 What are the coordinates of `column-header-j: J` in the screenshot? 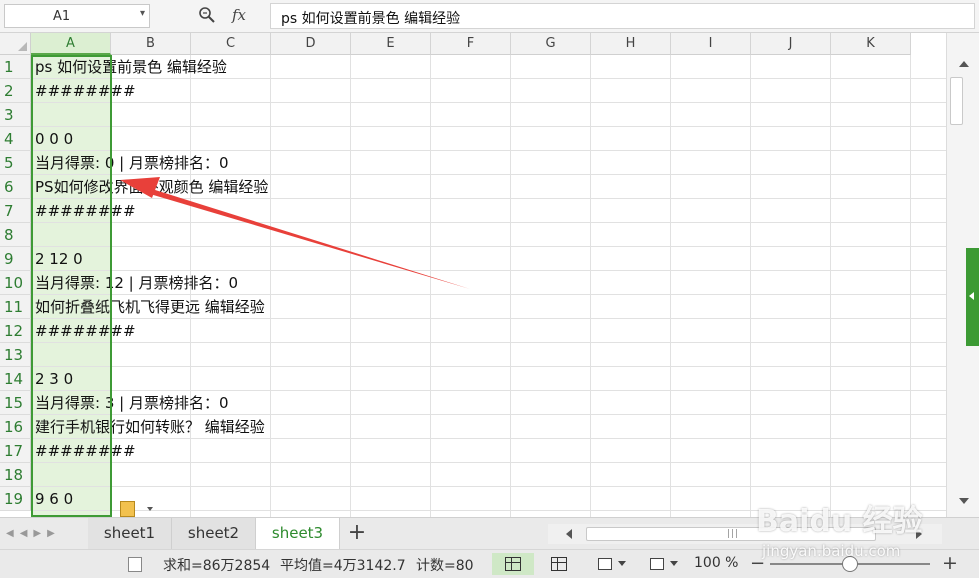 It's located at (791, 44).